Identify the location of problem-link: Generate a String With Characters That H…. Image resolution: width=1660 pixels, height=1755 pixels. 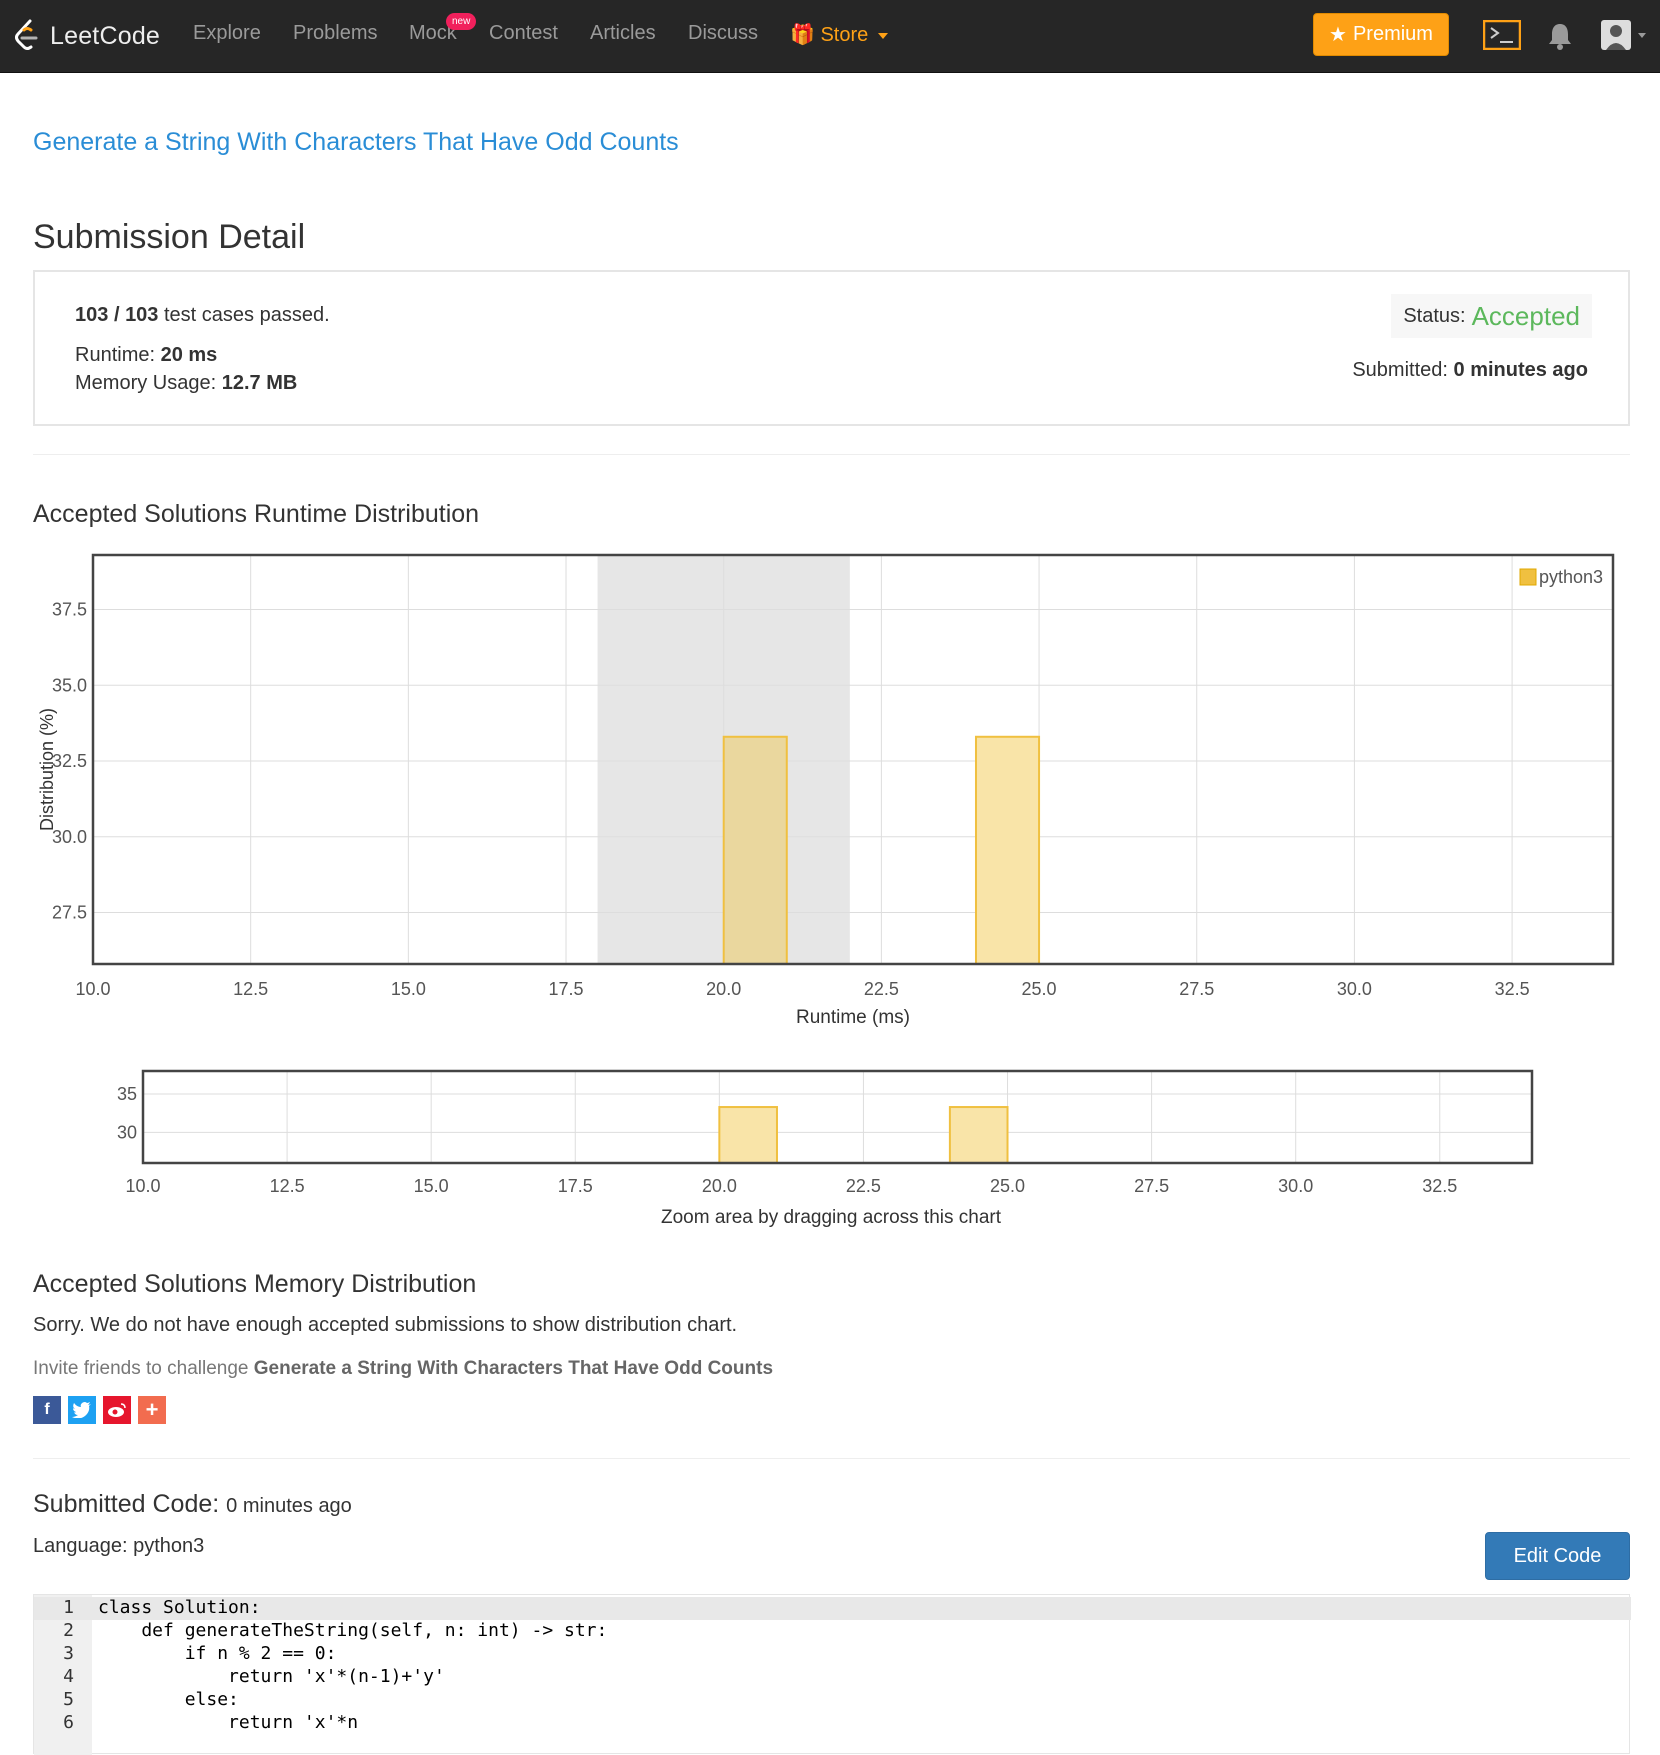
(356, 142).